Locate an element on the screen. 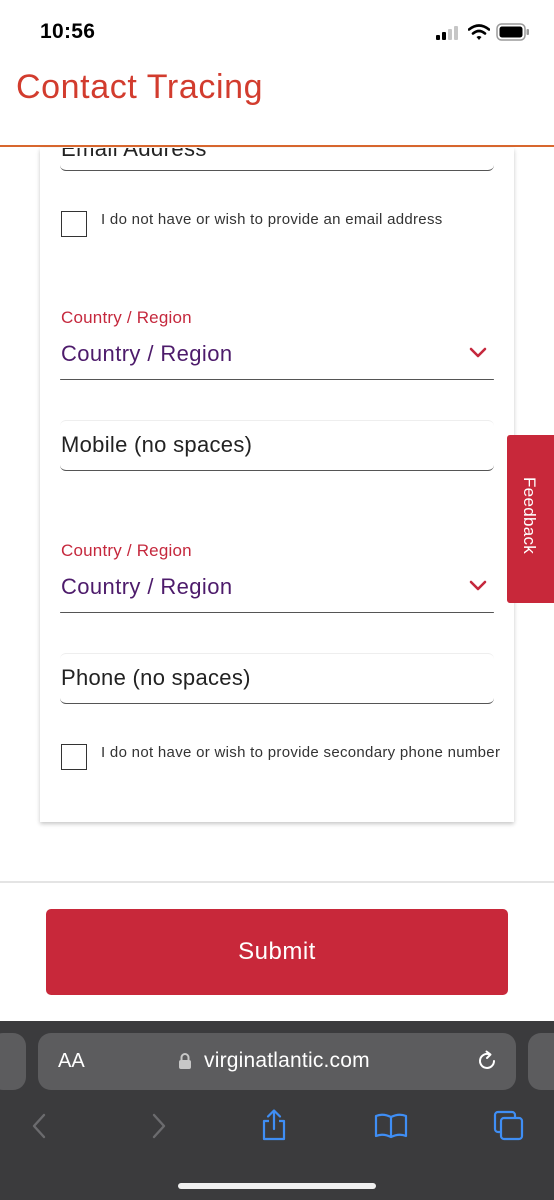 The width and height of the screenshot is (554, 1200). forward-icon is located at coordinates (159, 1126).